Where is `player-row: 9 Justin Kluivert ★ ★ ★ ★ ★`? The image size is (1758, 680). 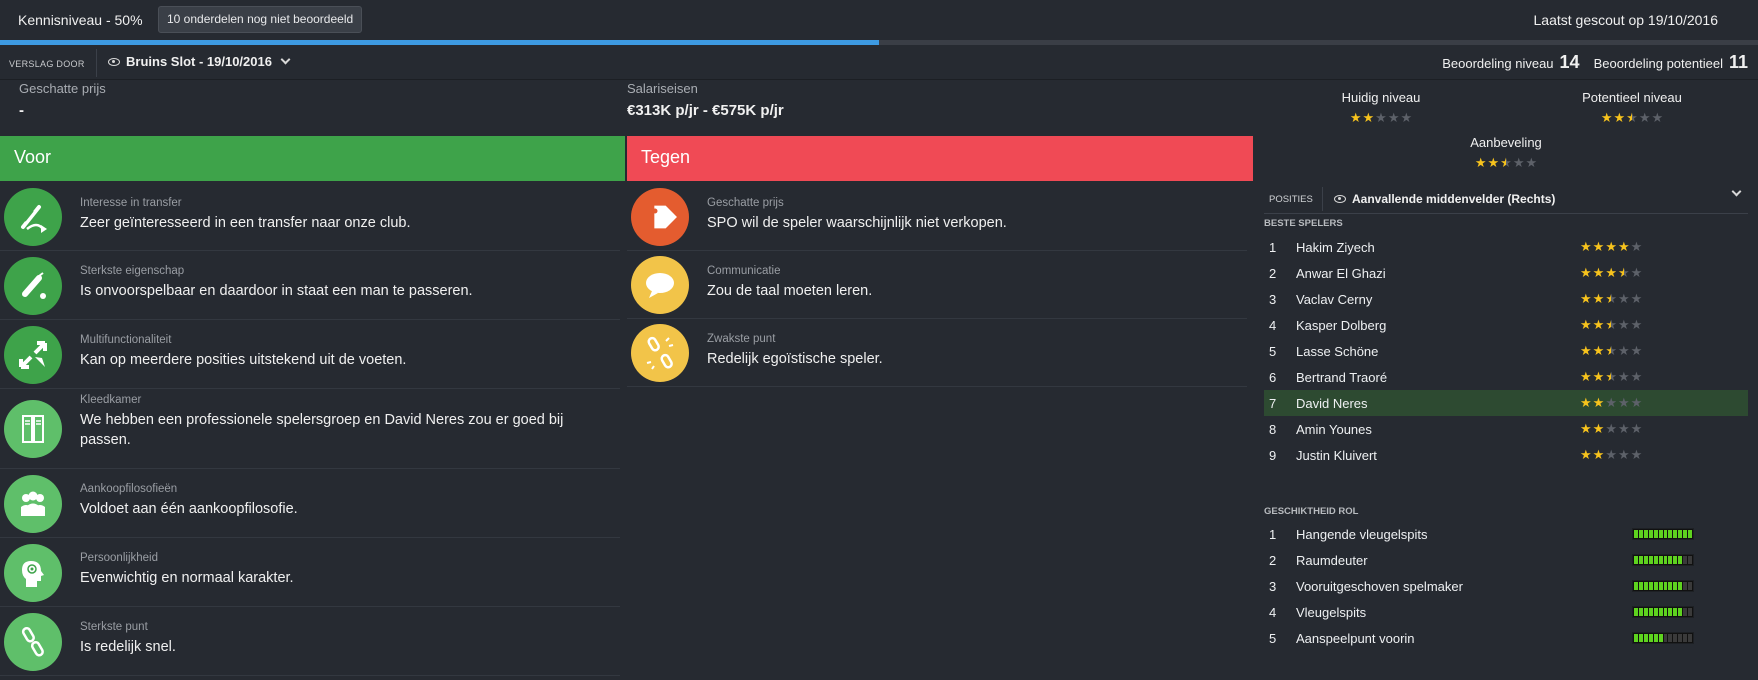 player-row: 9 Justin Kluivert ★ ★ ★ ★ ★ is located at coordinates (1506, 455).